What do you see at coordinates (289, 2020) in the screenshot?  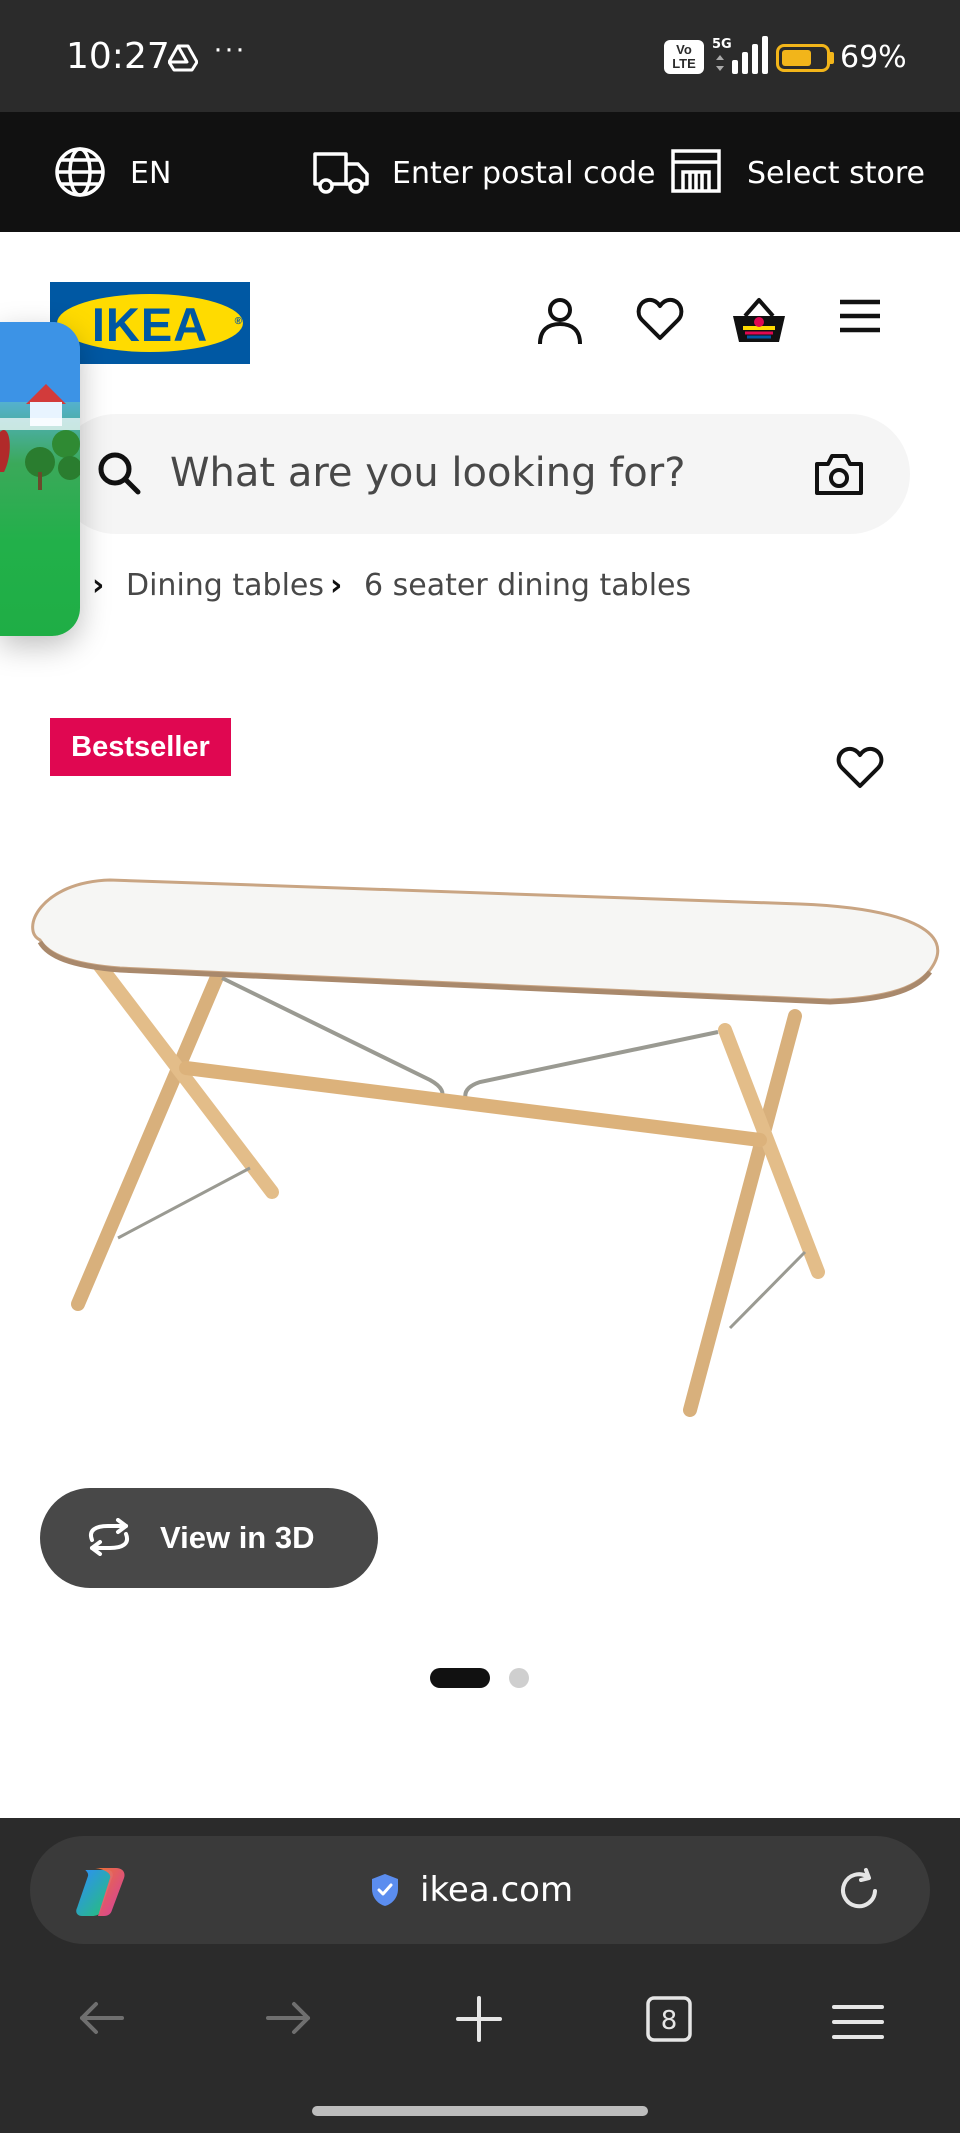 I see `forward-arrow-icon` at bounding box center [289, 2020].